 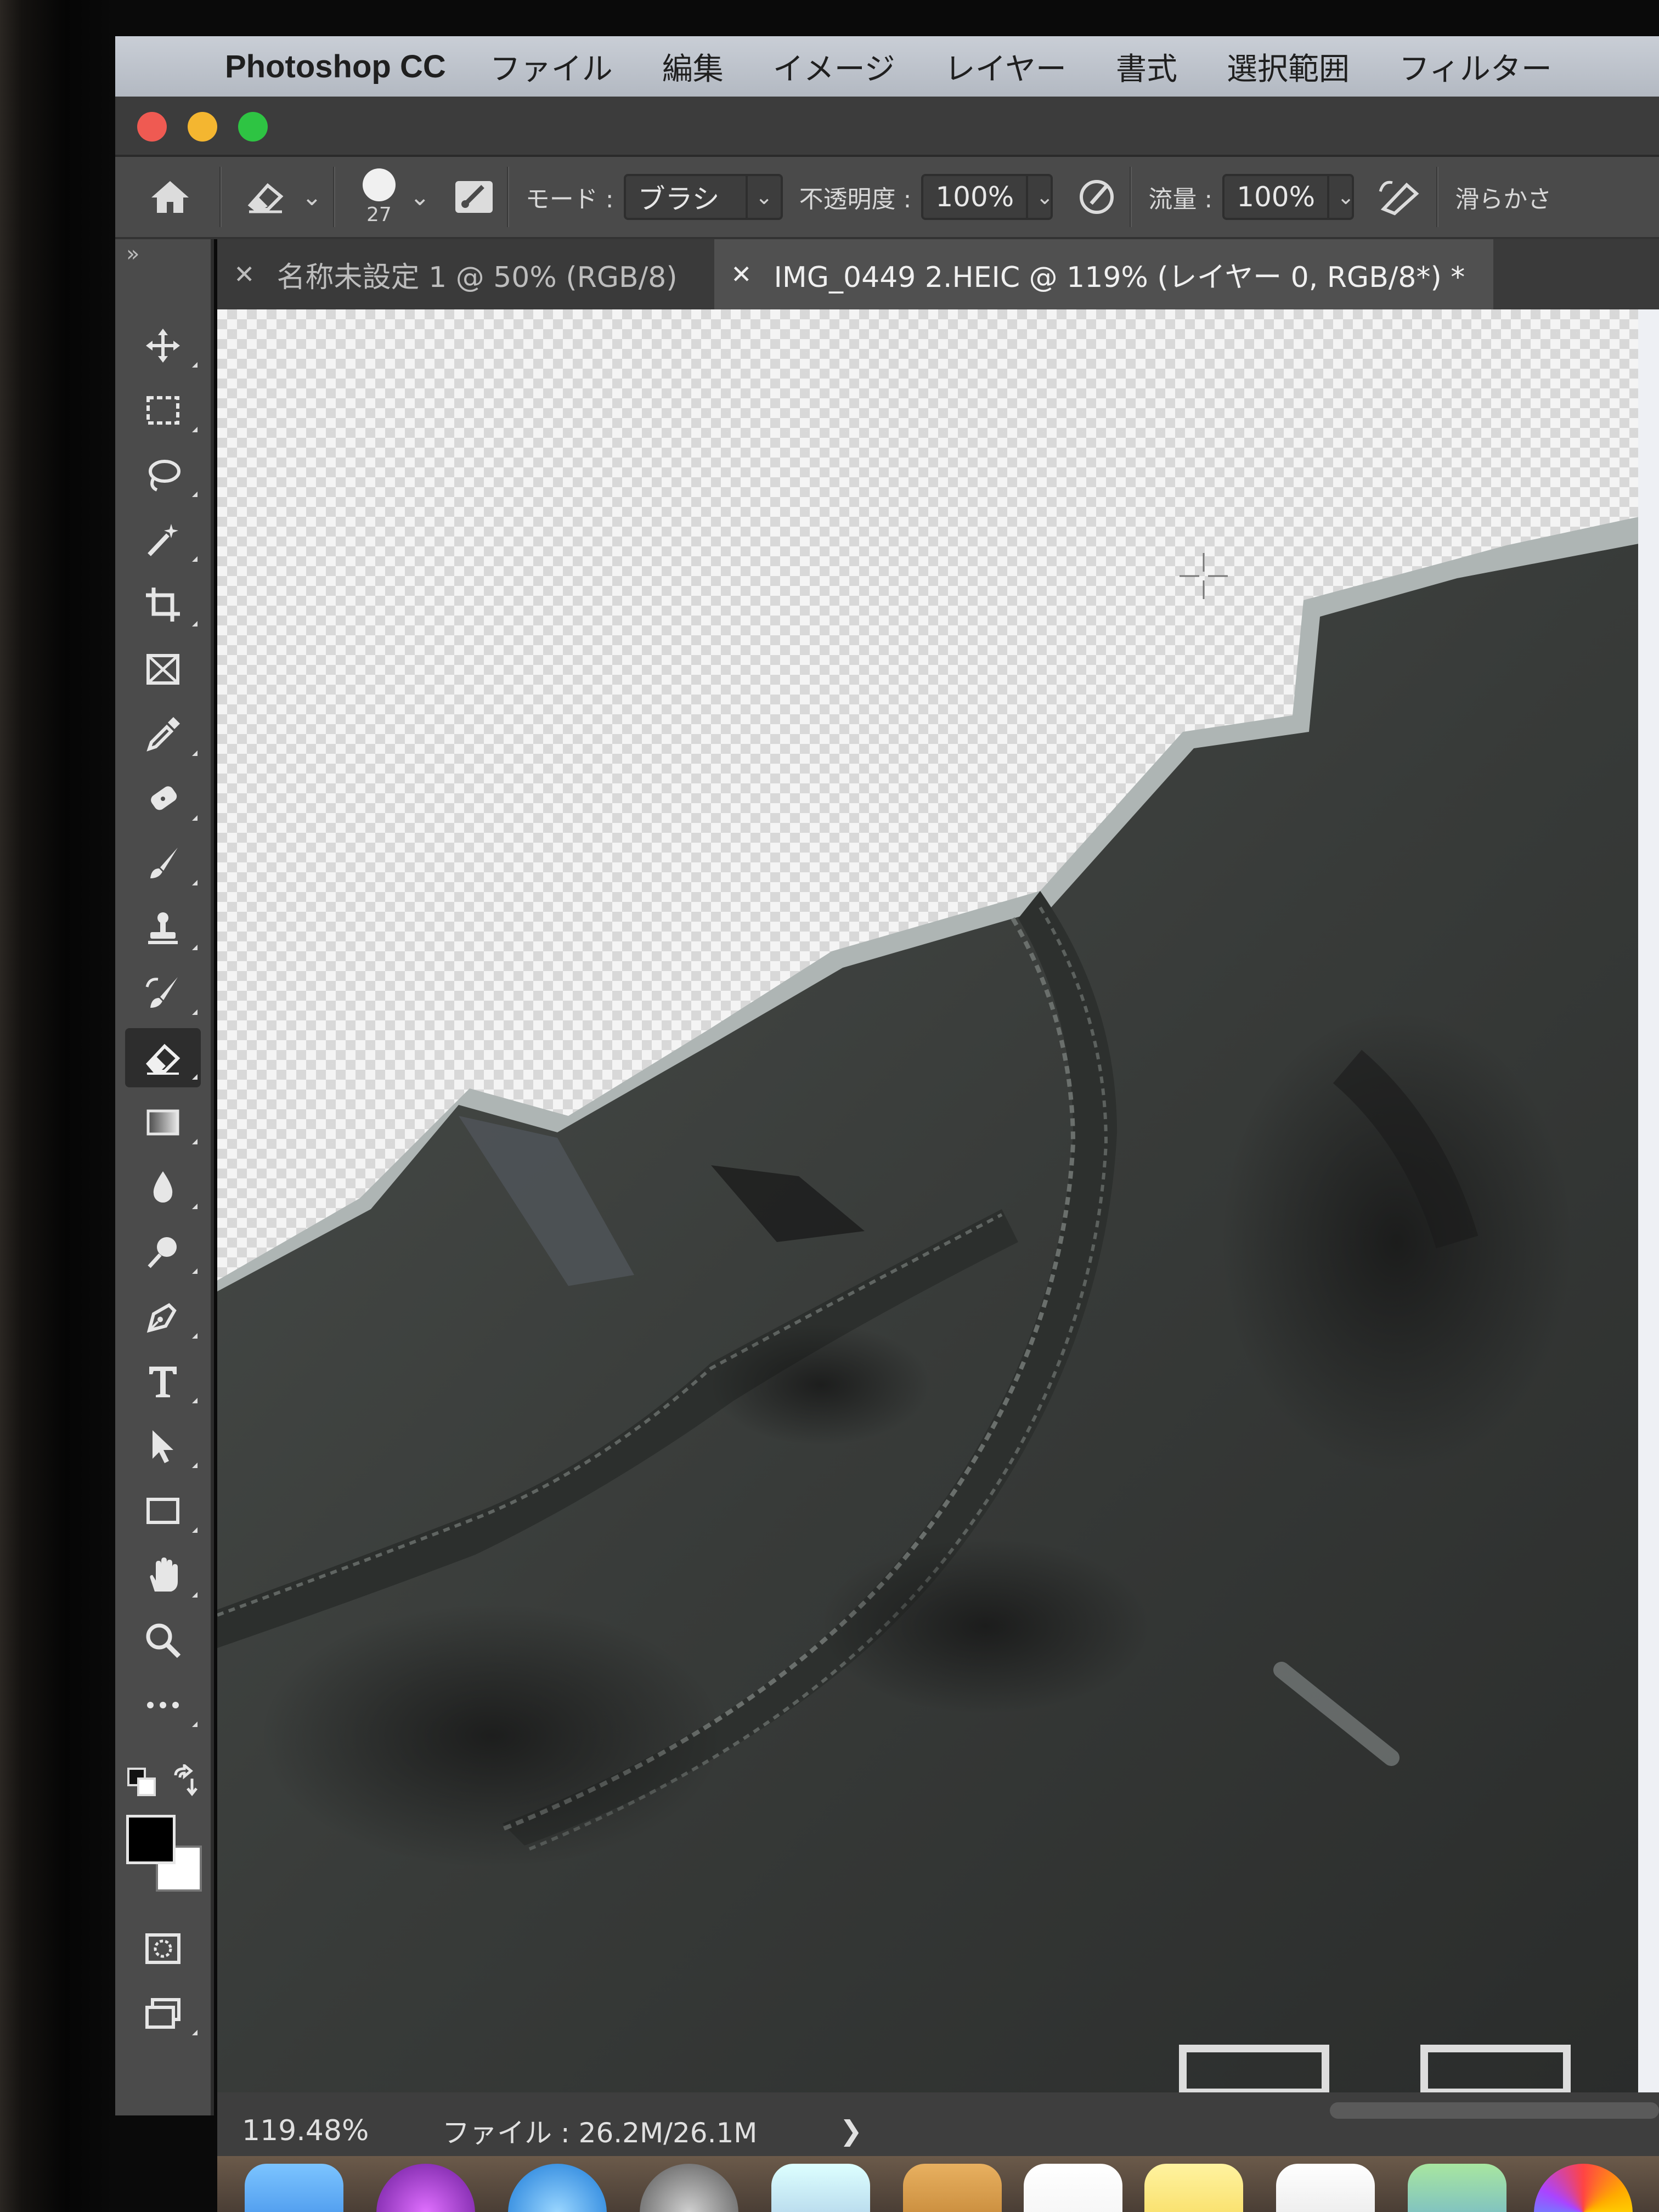 I want to click on lasso-tool-icon, so click(x=163, y=475).